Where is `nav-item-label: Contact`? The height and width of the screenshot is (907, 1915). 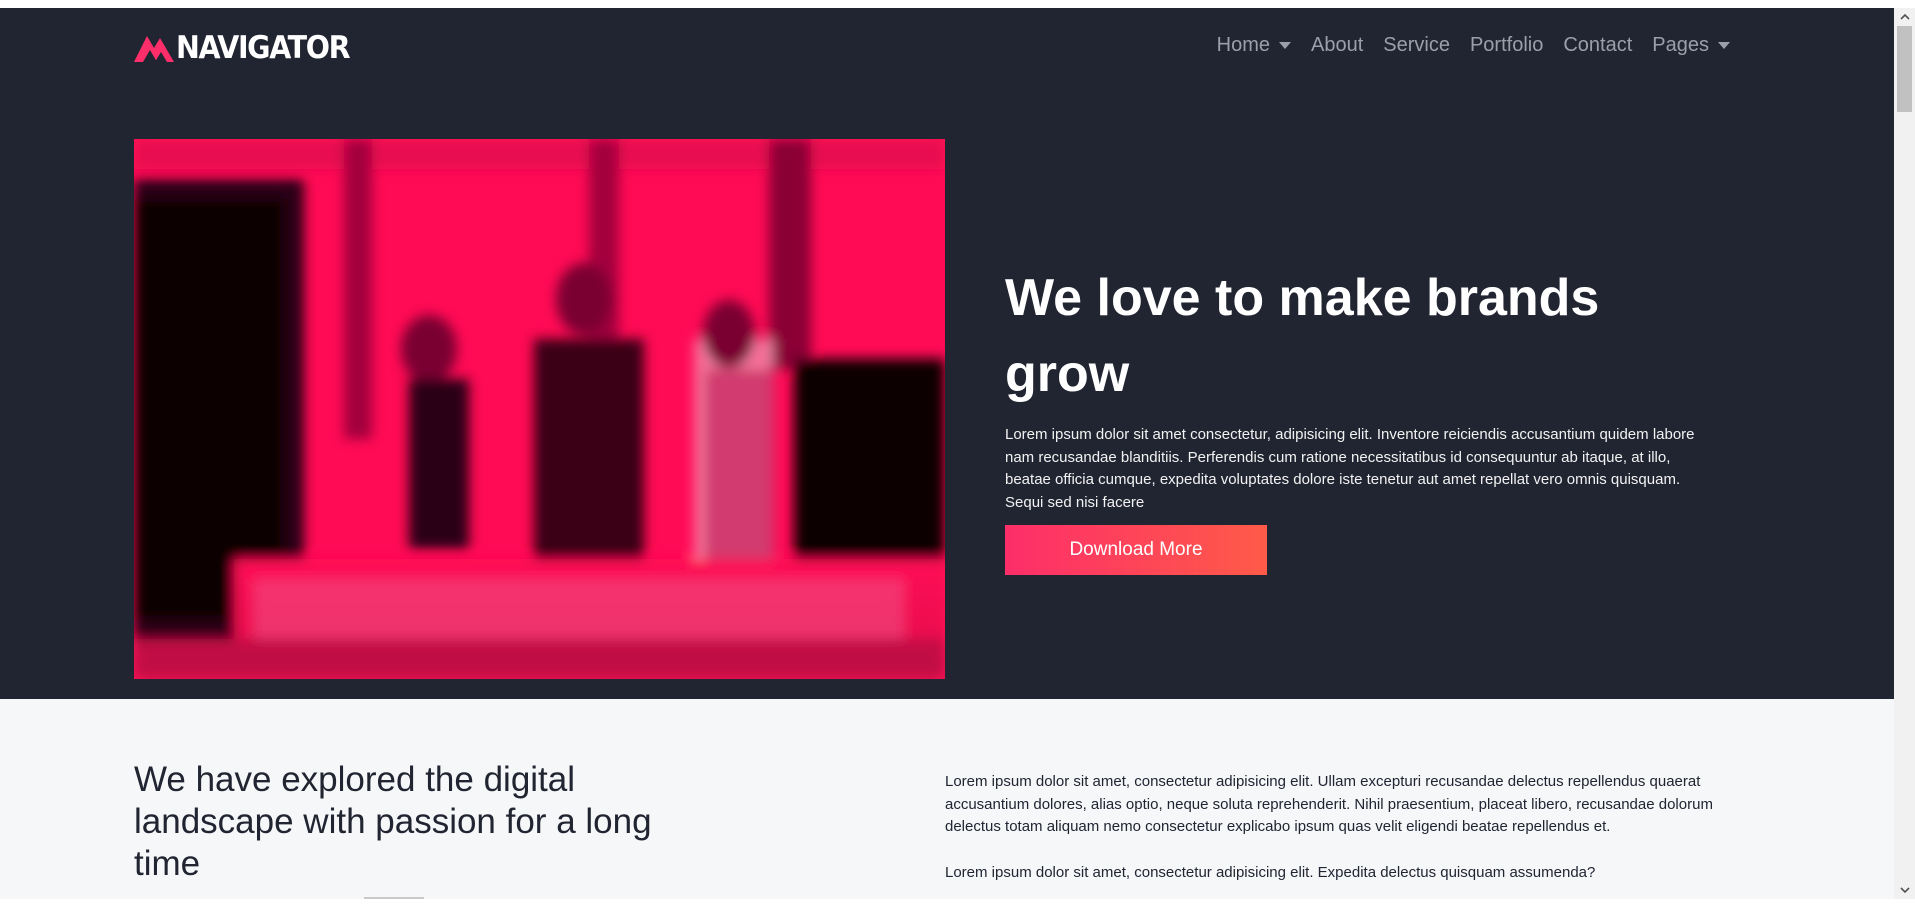
nav-item-label: Contact is located at coordinates (1598, 45).